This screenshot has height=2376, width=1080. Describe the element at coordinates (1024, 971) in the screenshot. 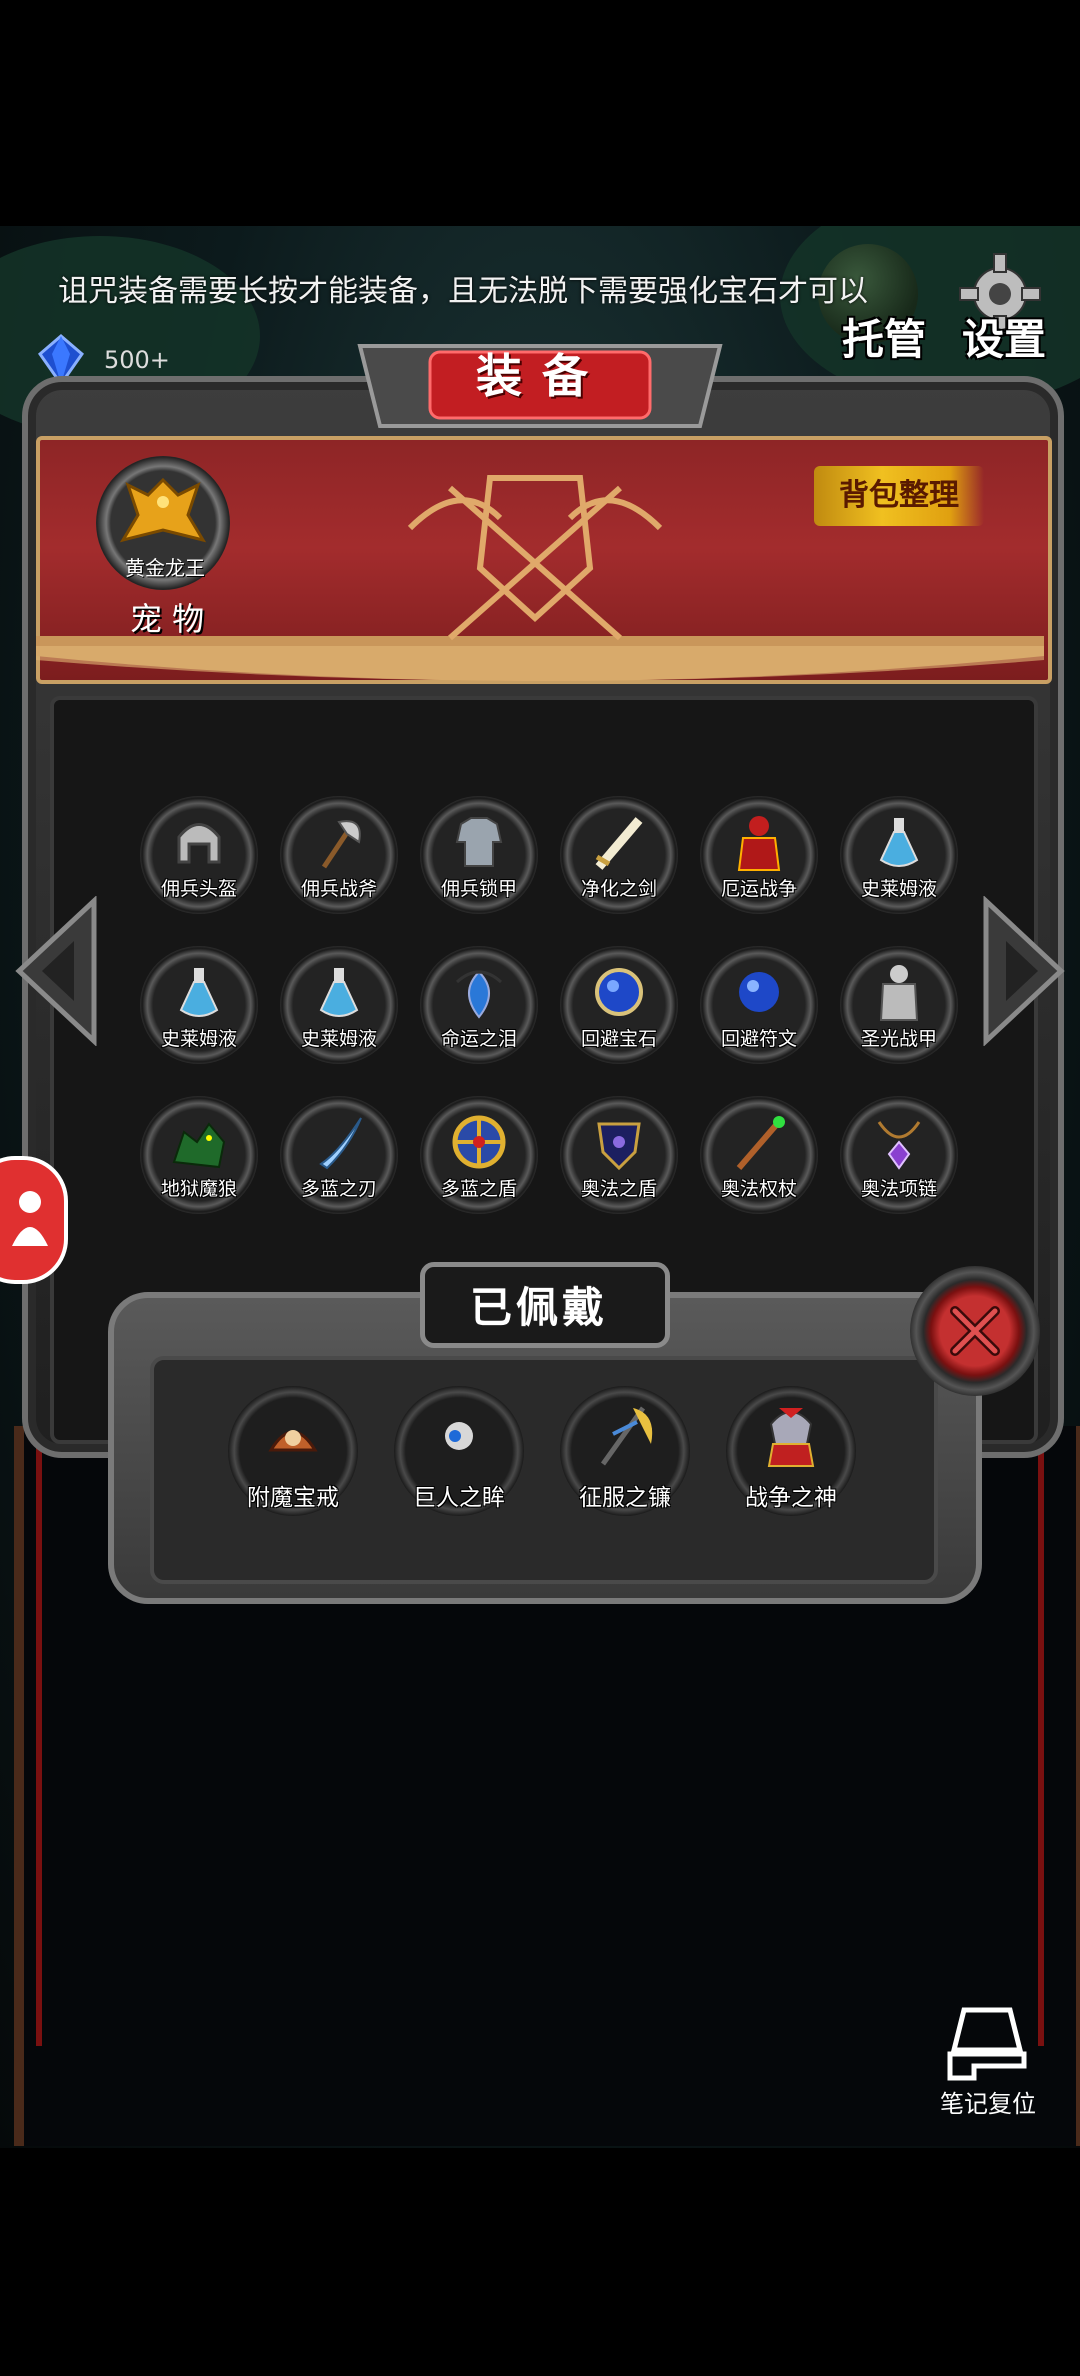

I see `arrow-right-icon` at that location.